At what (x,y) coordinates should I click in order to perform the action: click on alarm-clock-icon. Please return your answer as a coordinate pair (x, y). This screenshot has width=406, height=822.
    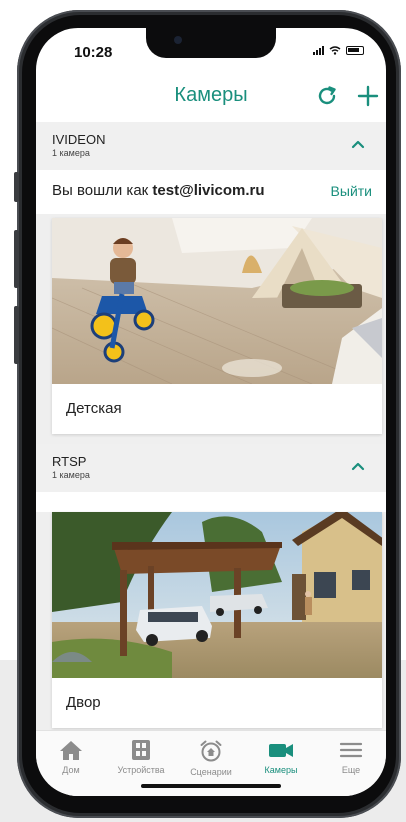
    Looking at the image, I should click on (211, 751).